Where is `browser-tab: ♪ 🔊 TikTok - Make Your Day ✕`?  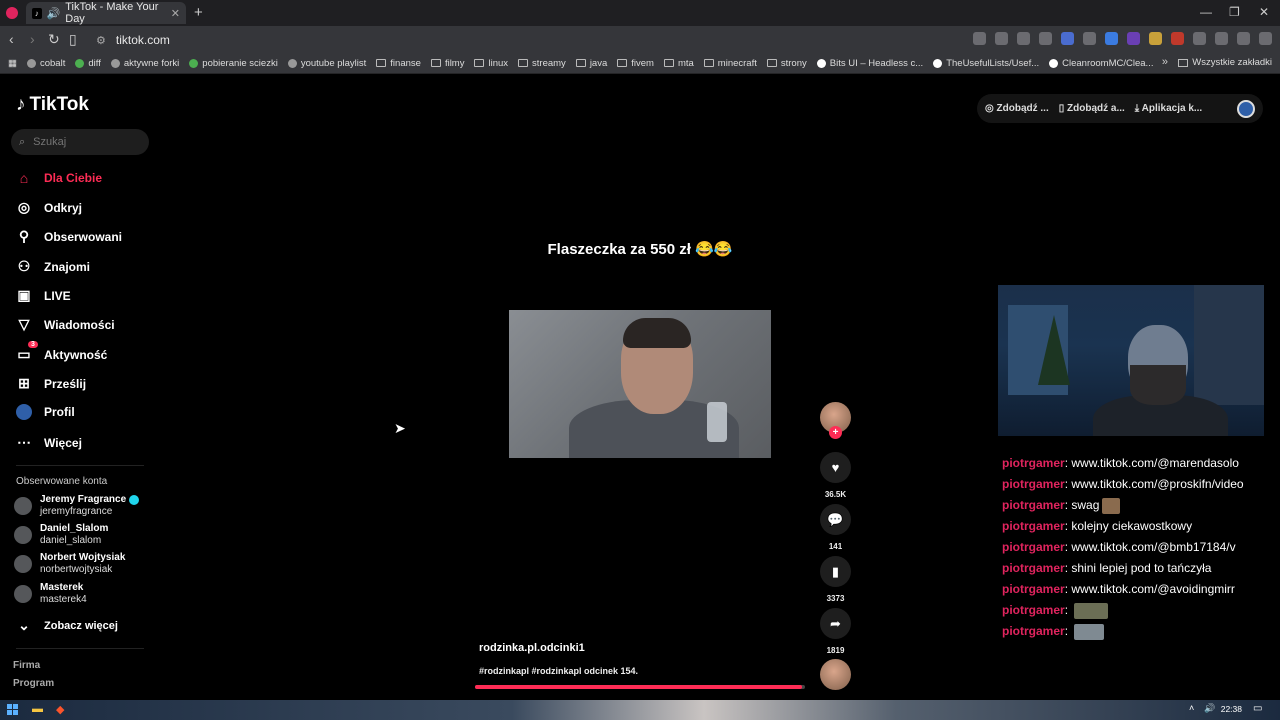 browser-tab: ♪ 🔊 TikTok - Make Your Day ✕ is located at coordinates (106, 13).